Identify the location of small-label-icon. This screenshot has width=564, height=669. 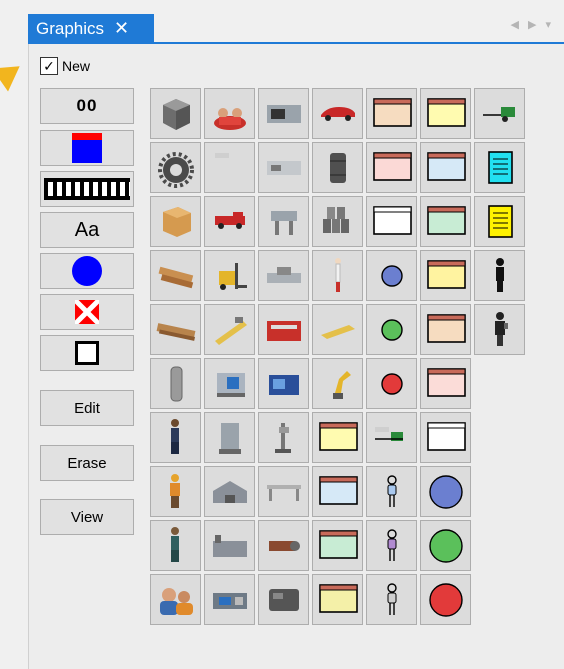
(229, 167).